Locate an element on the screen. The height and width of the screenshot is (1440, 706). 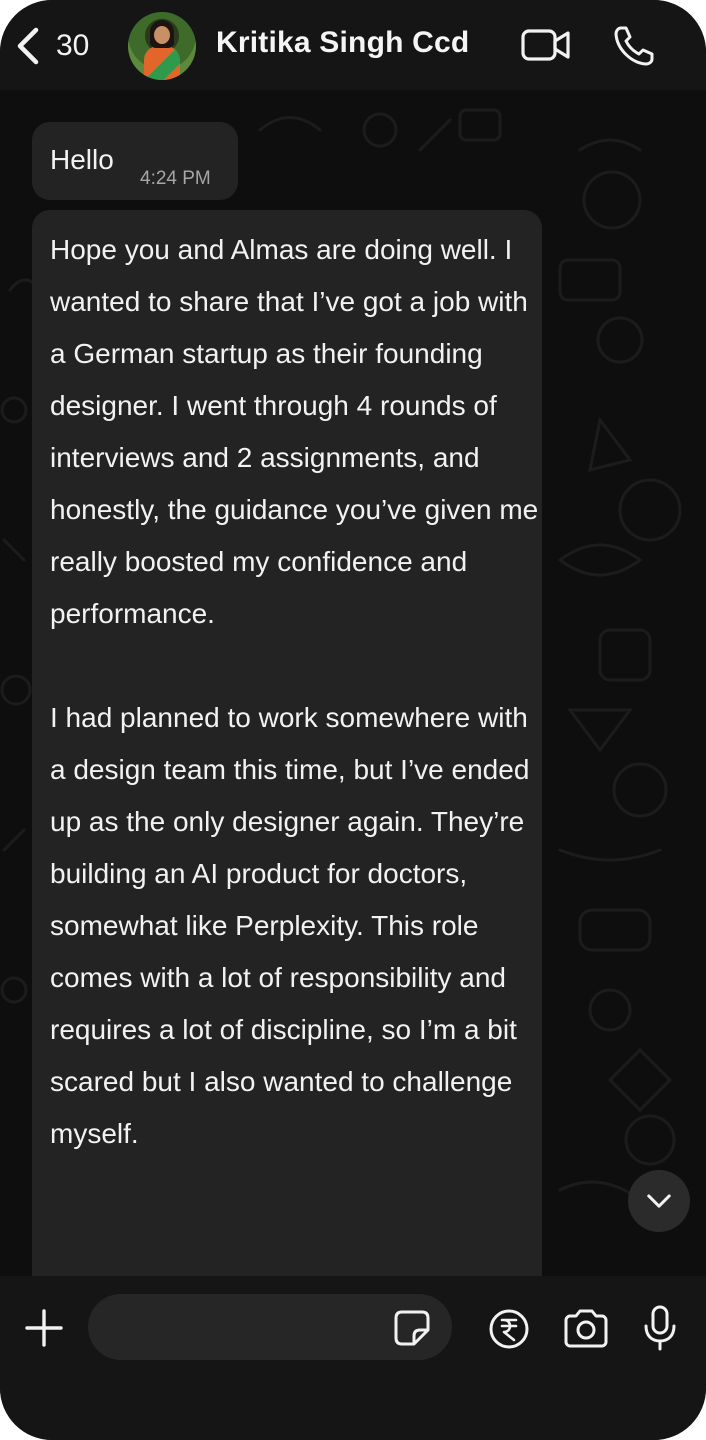
camera-button is located at coordinates (586, 1328).